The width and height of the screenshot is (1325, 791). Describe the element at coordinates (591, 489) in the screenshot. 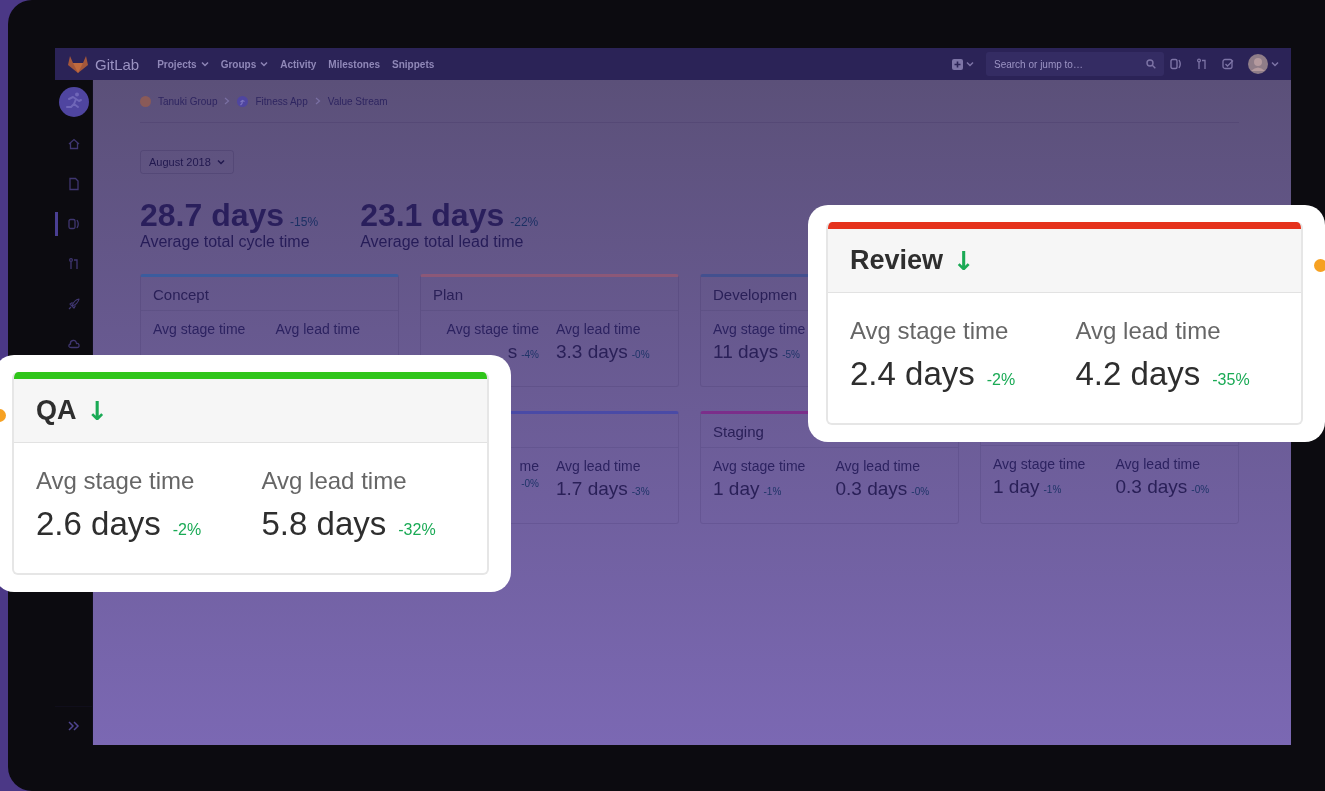

I see `metric-value: 1.7 days` at that location.